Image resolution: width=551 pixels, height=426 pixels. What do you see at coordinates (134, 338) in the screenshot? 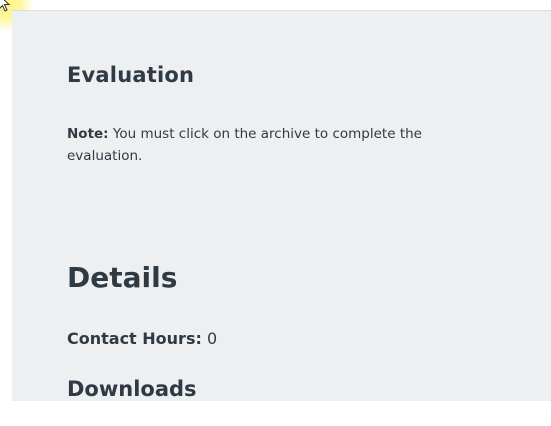
I see `contact-hours-label: Contact Hours:` at bounding box center [134, 338].